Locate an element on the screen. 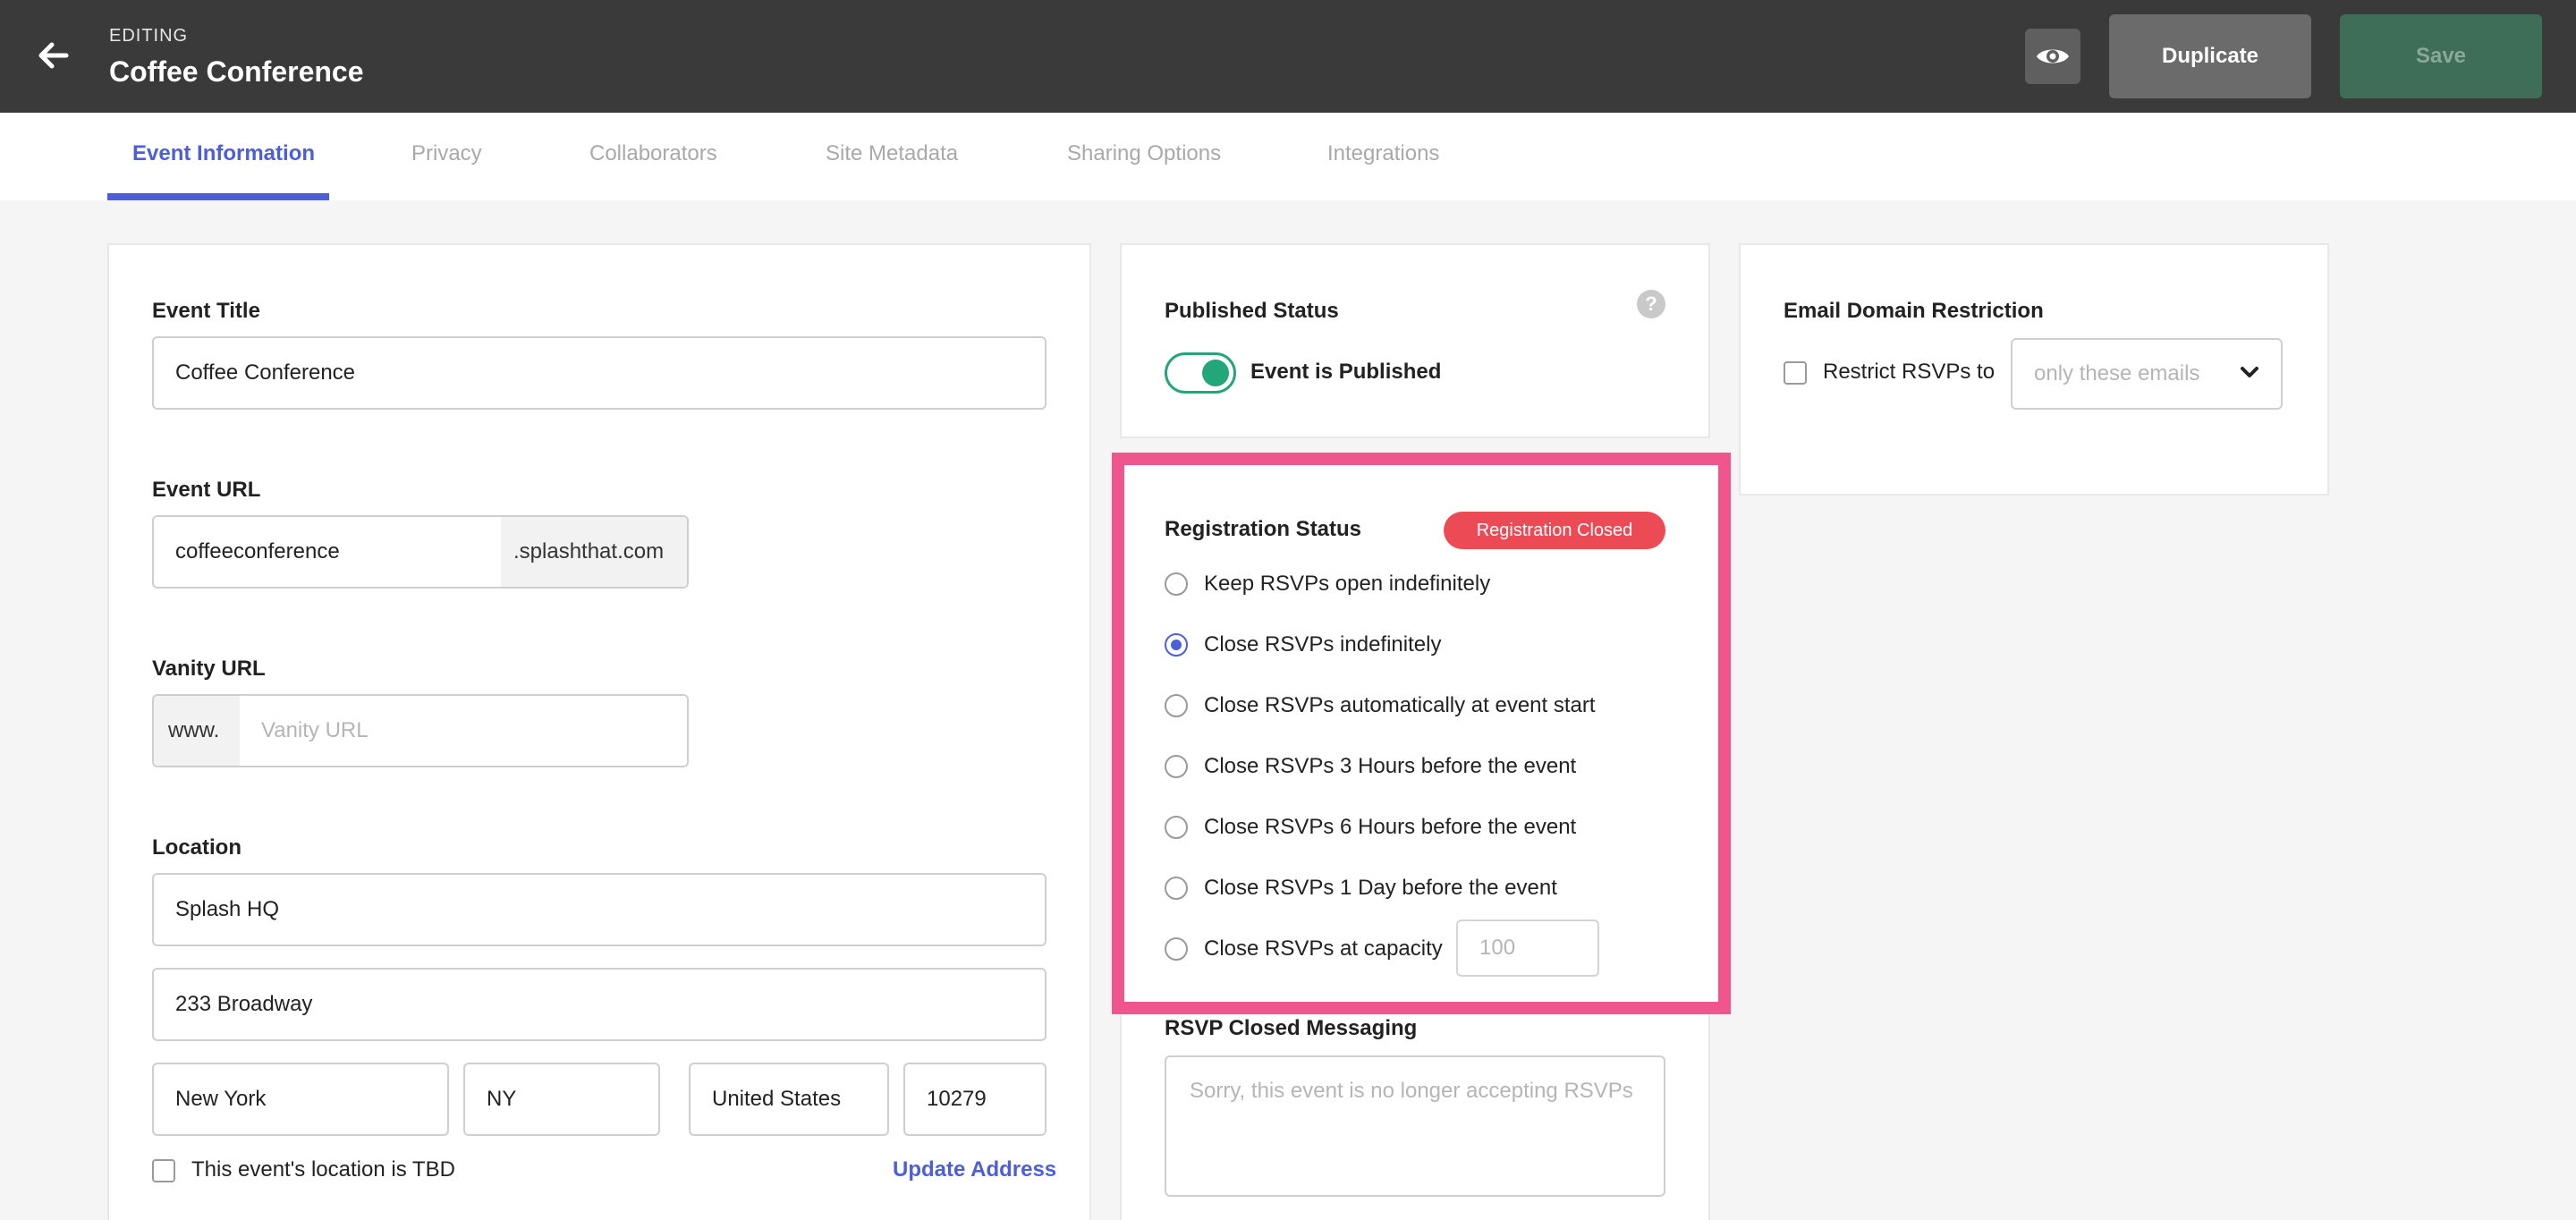 This screenshot has height=1220, width=2576. event-title-input: Coffee Conference is located at coordinates (599, 373).